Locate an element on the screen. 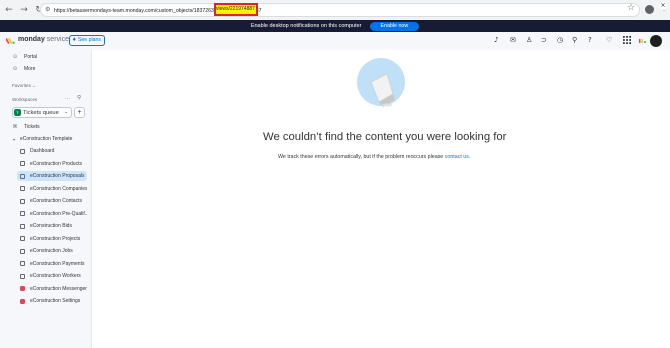 The width and height of the screenshot is (670, 348). search-icon: ⚲ is located at coordinates (574, 40).